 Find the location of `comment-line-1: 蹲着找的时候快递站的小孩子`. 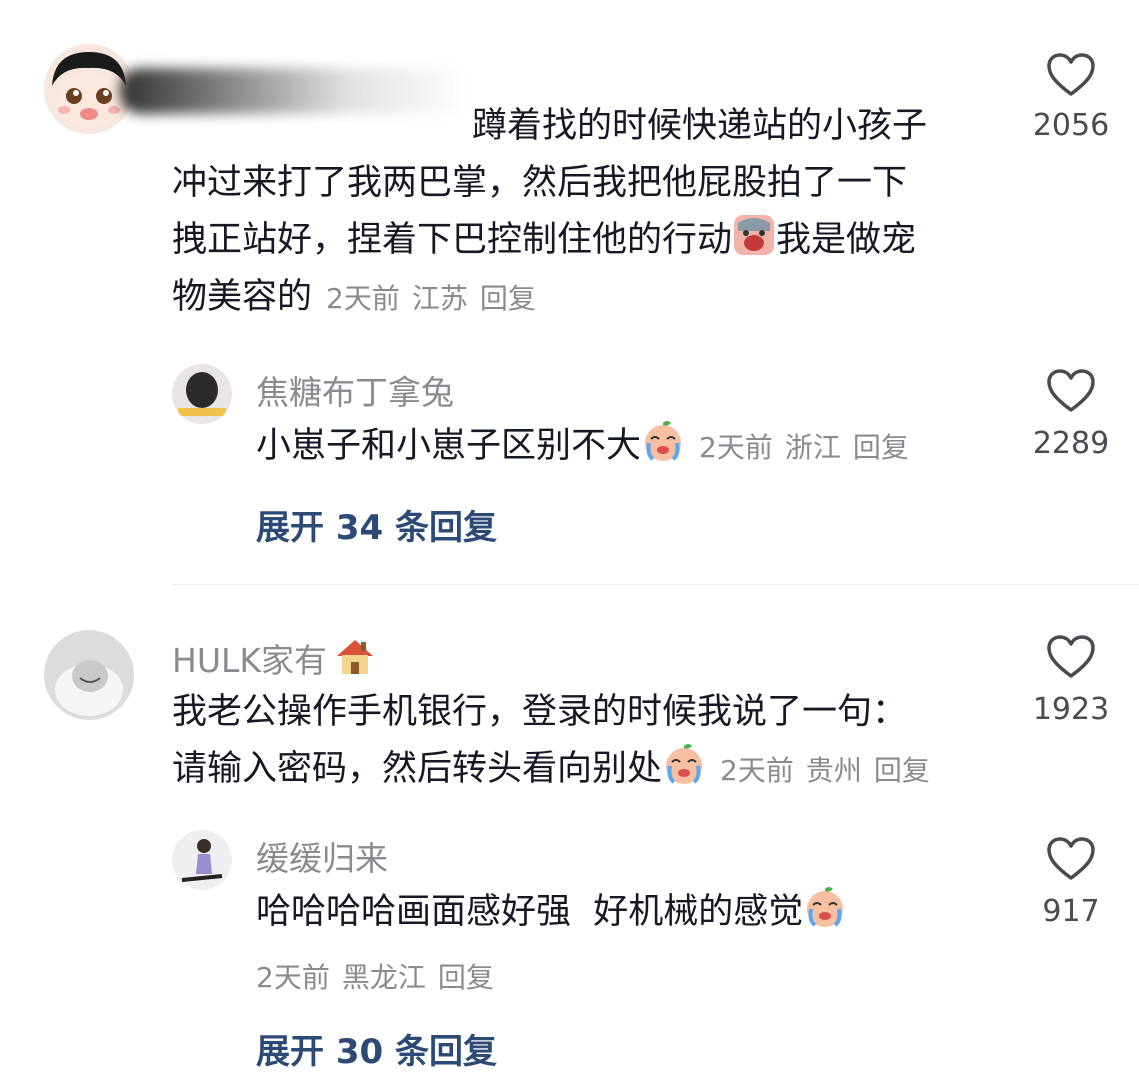

comment-line-1: 蹲着找的时候快递站的小孩子 is located at coordinates (700, 126).